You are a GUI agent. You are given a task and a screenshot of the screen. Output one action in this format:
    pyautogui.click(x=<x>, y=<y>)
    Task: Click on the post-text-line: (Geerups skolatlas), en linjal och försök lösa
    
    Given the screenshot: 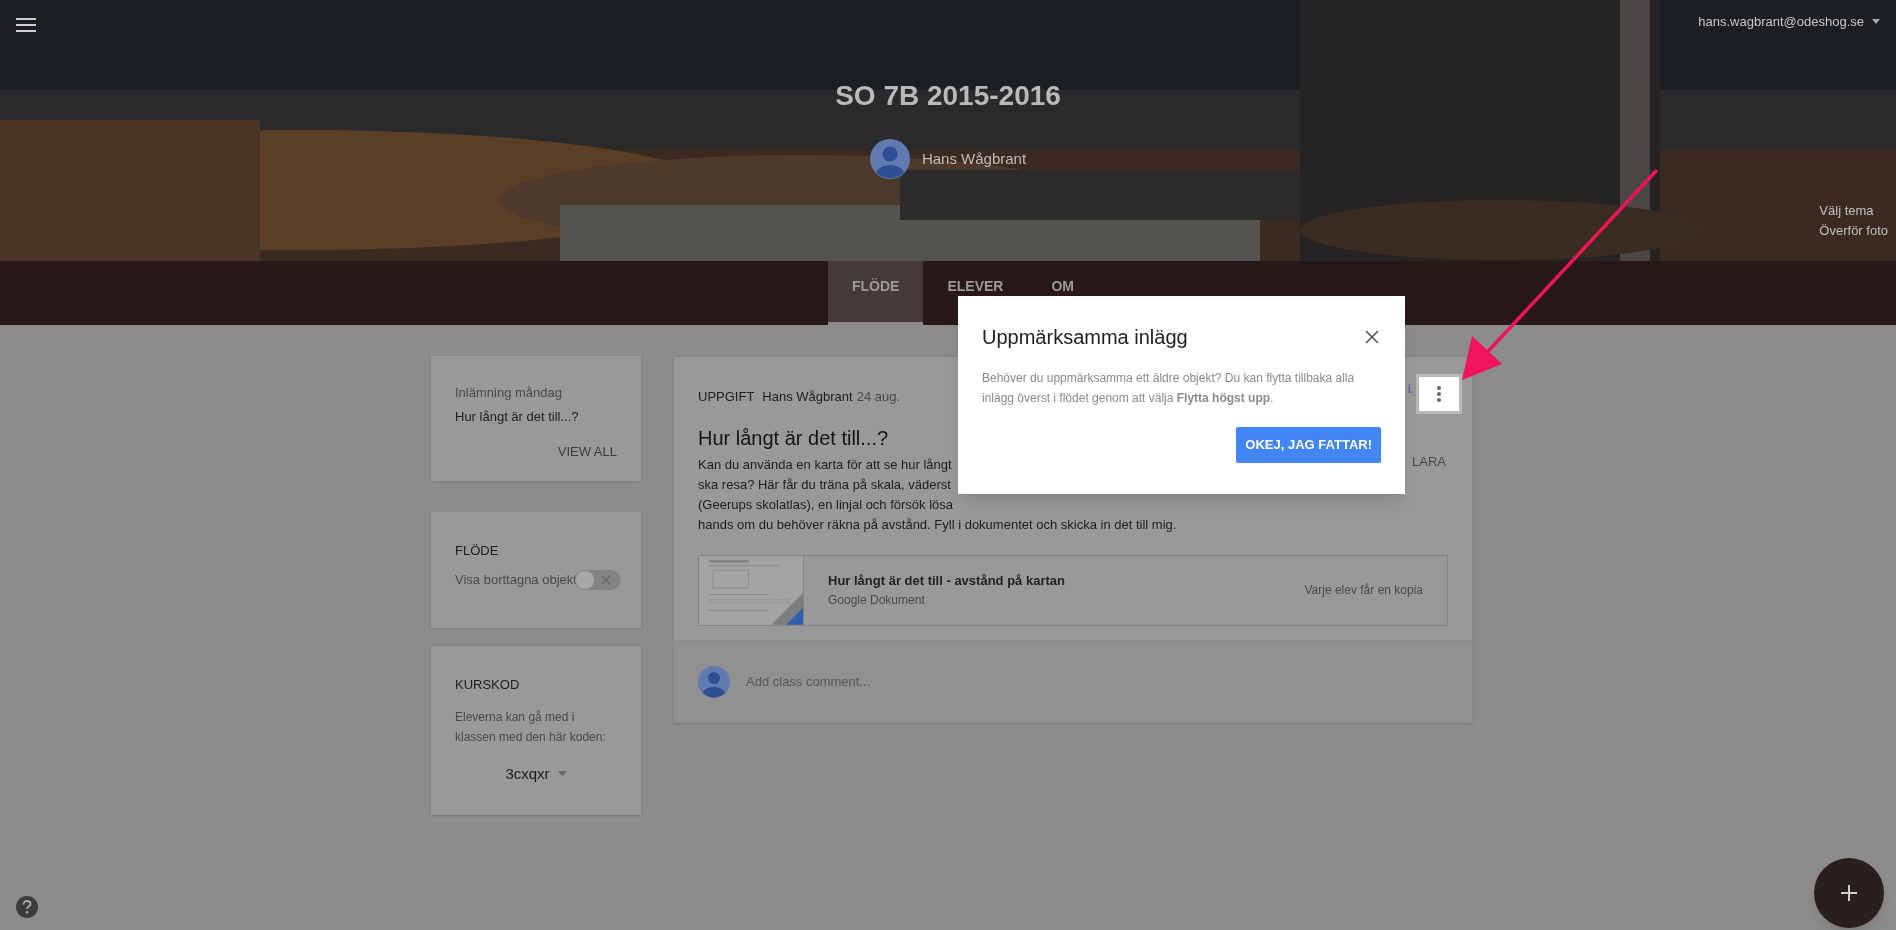 What is the action you would take?
    pyautogui.click(x=826, y=504)
    